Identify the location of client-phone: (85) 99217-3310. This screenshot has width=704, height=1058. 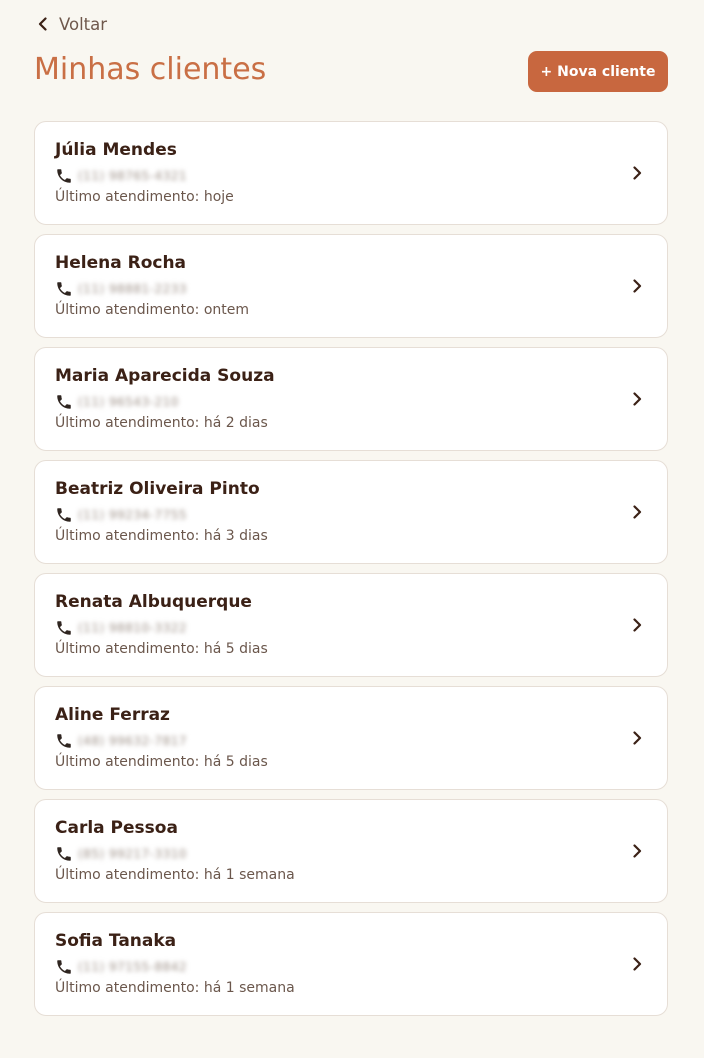
(132, 854).